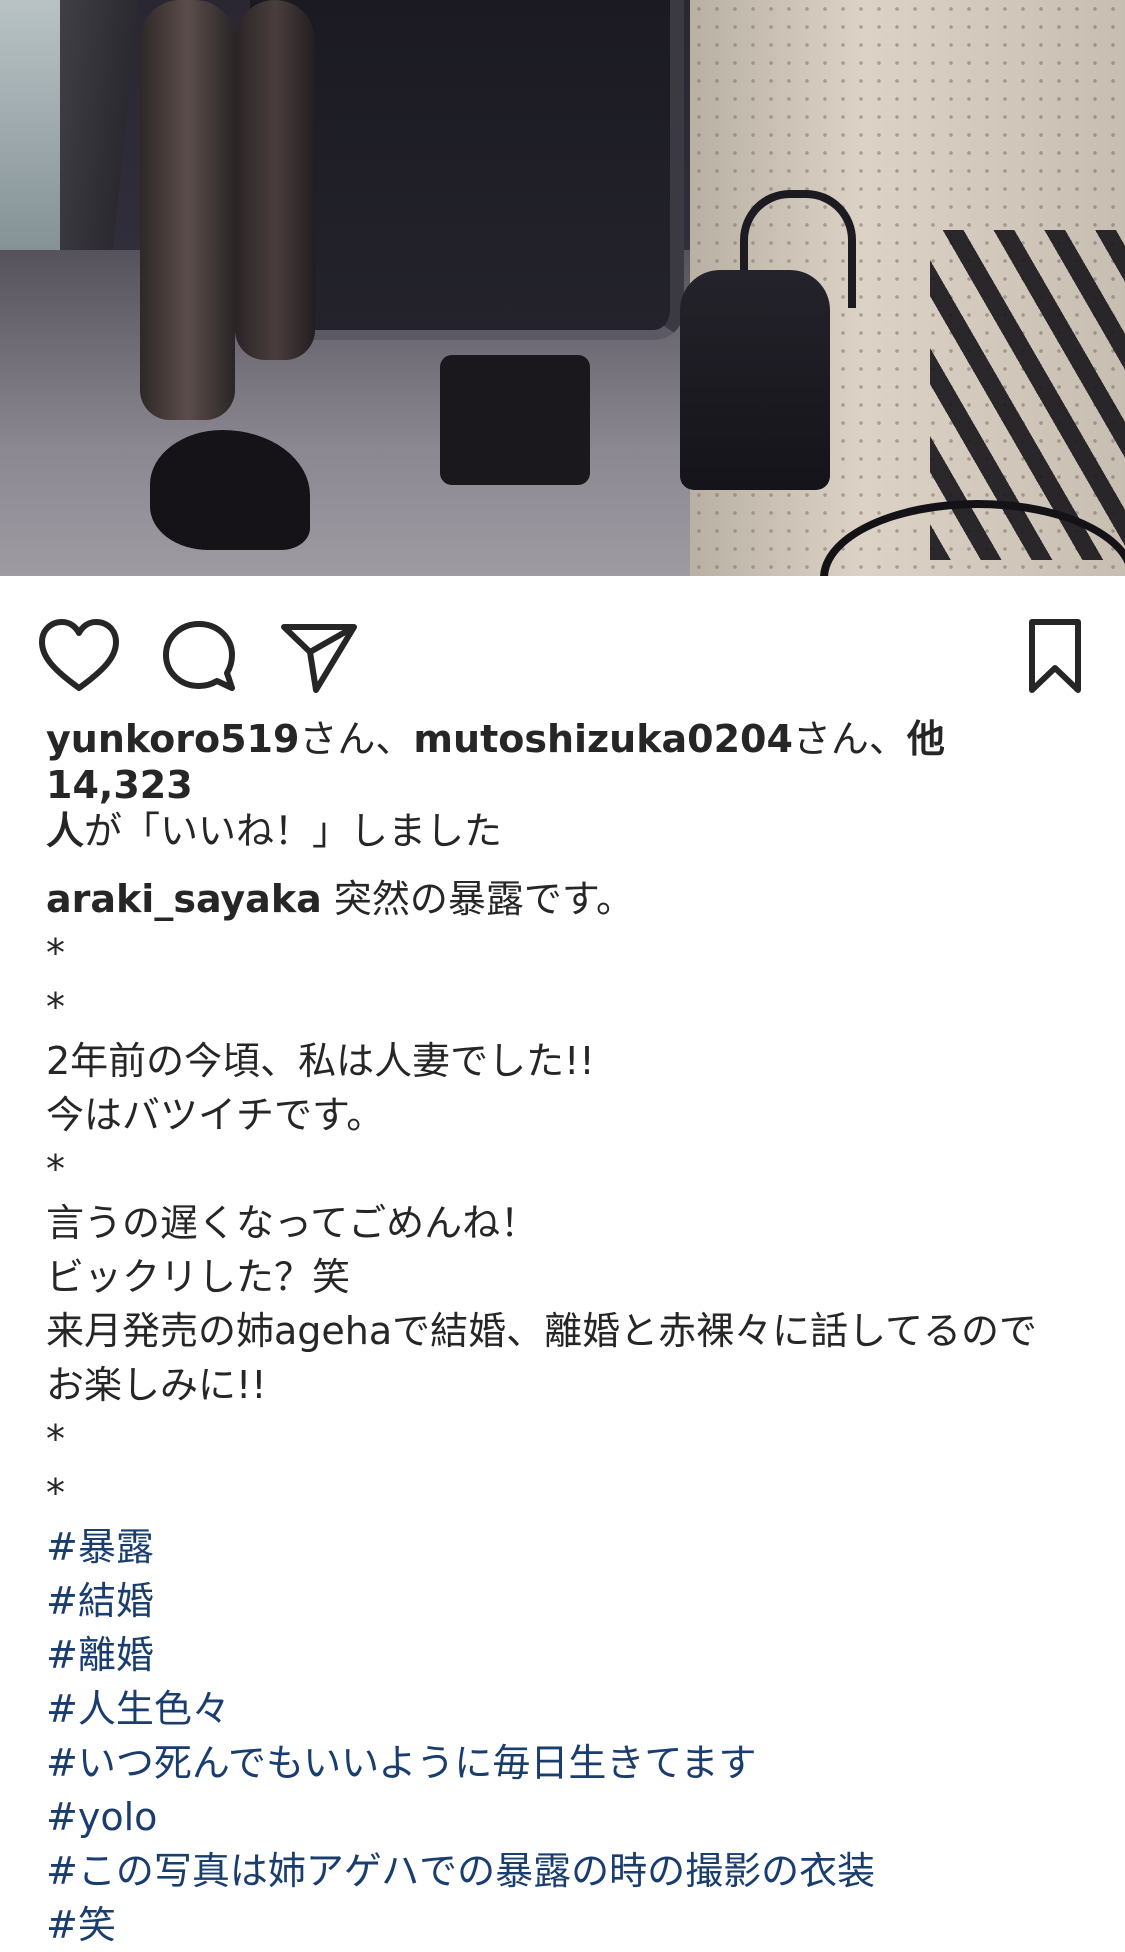  Describe the element at coordinates (566, 1547) in the screenshot. I see `hashtag-link: #暴露` at that location.